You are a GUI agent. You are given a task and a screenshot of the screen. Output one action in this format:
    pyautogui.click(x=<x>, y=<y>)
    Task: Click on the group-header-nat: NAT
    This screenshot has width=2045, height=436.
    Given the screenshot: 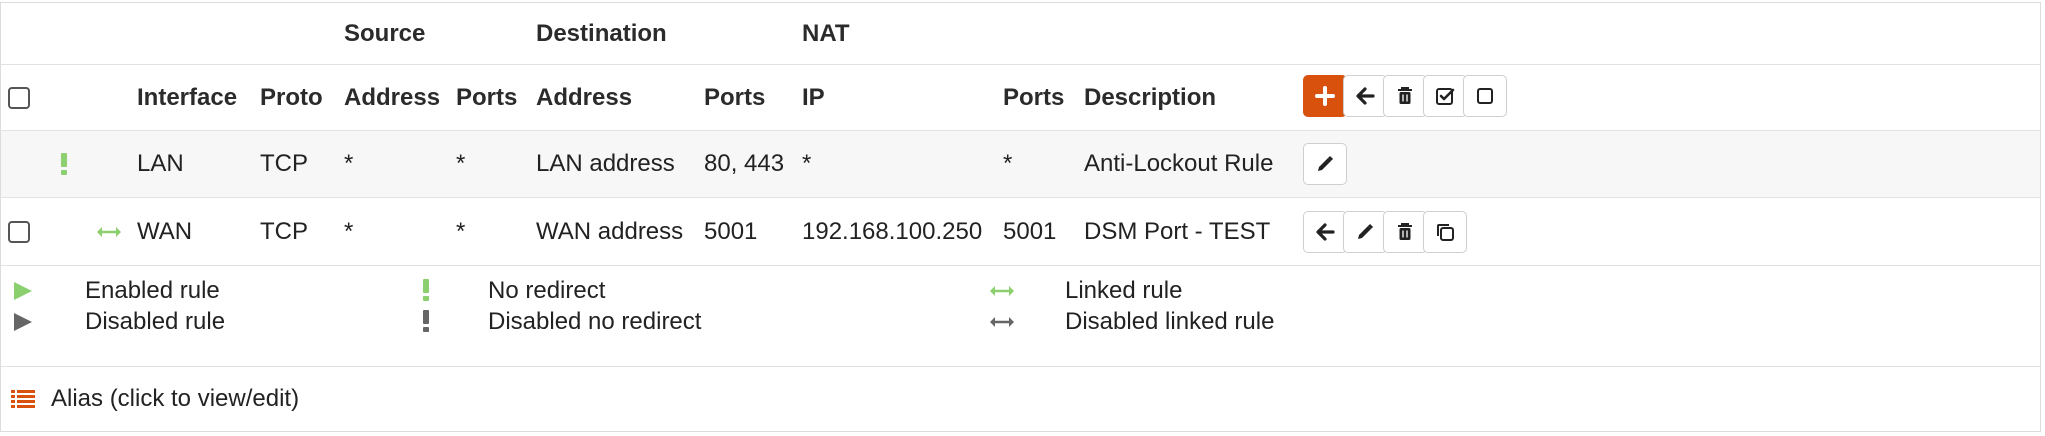 What is the action you would take?
    pyautogui.click(x=826, y=33)
    